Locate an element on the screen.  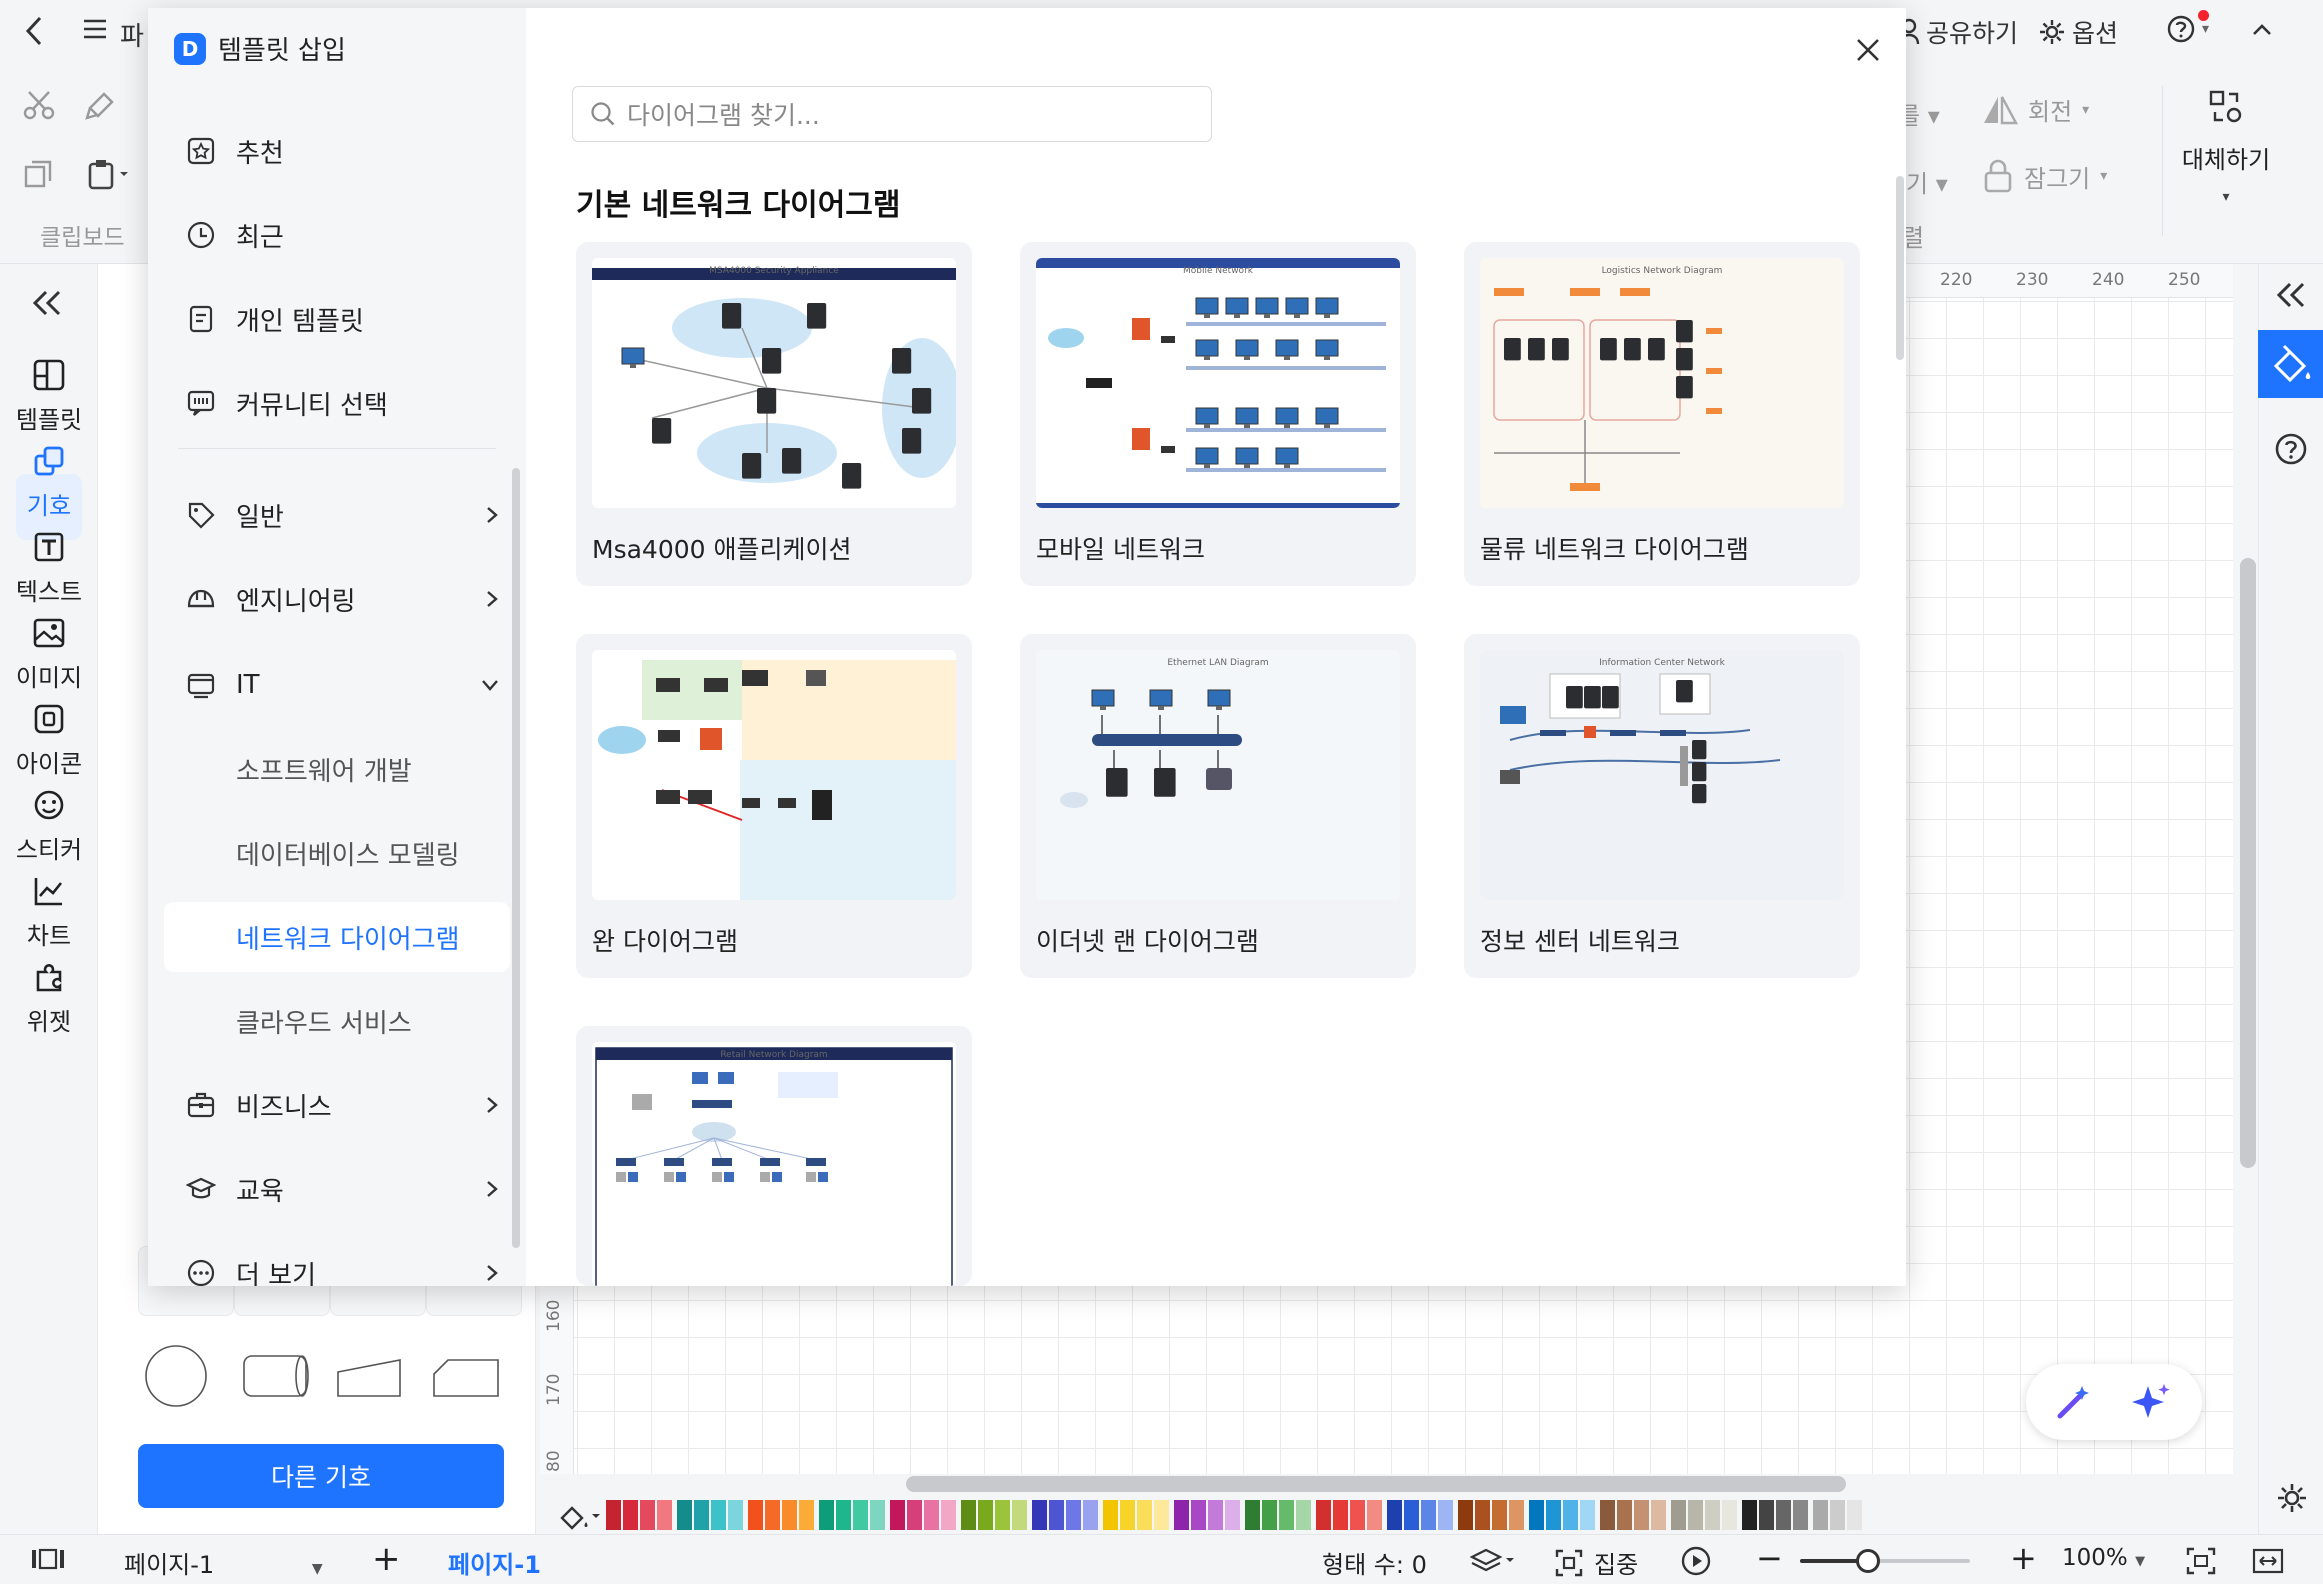
rail-item-image: 이미지 is located at coordinates (49, 653).